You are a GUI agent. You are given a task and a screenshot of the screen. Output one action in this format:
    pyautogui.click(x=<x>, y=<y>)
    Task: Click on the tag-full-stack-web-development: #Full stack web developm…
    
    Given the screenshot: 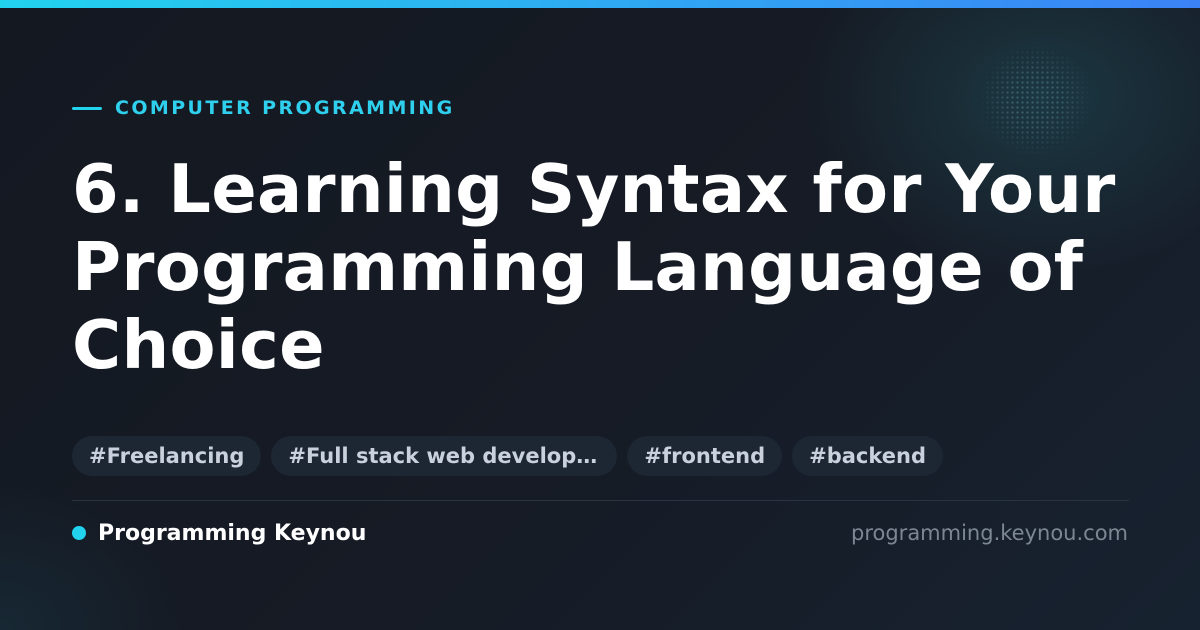 What is the action you would take?
    pyautogui.click(x=444, y=456)
    